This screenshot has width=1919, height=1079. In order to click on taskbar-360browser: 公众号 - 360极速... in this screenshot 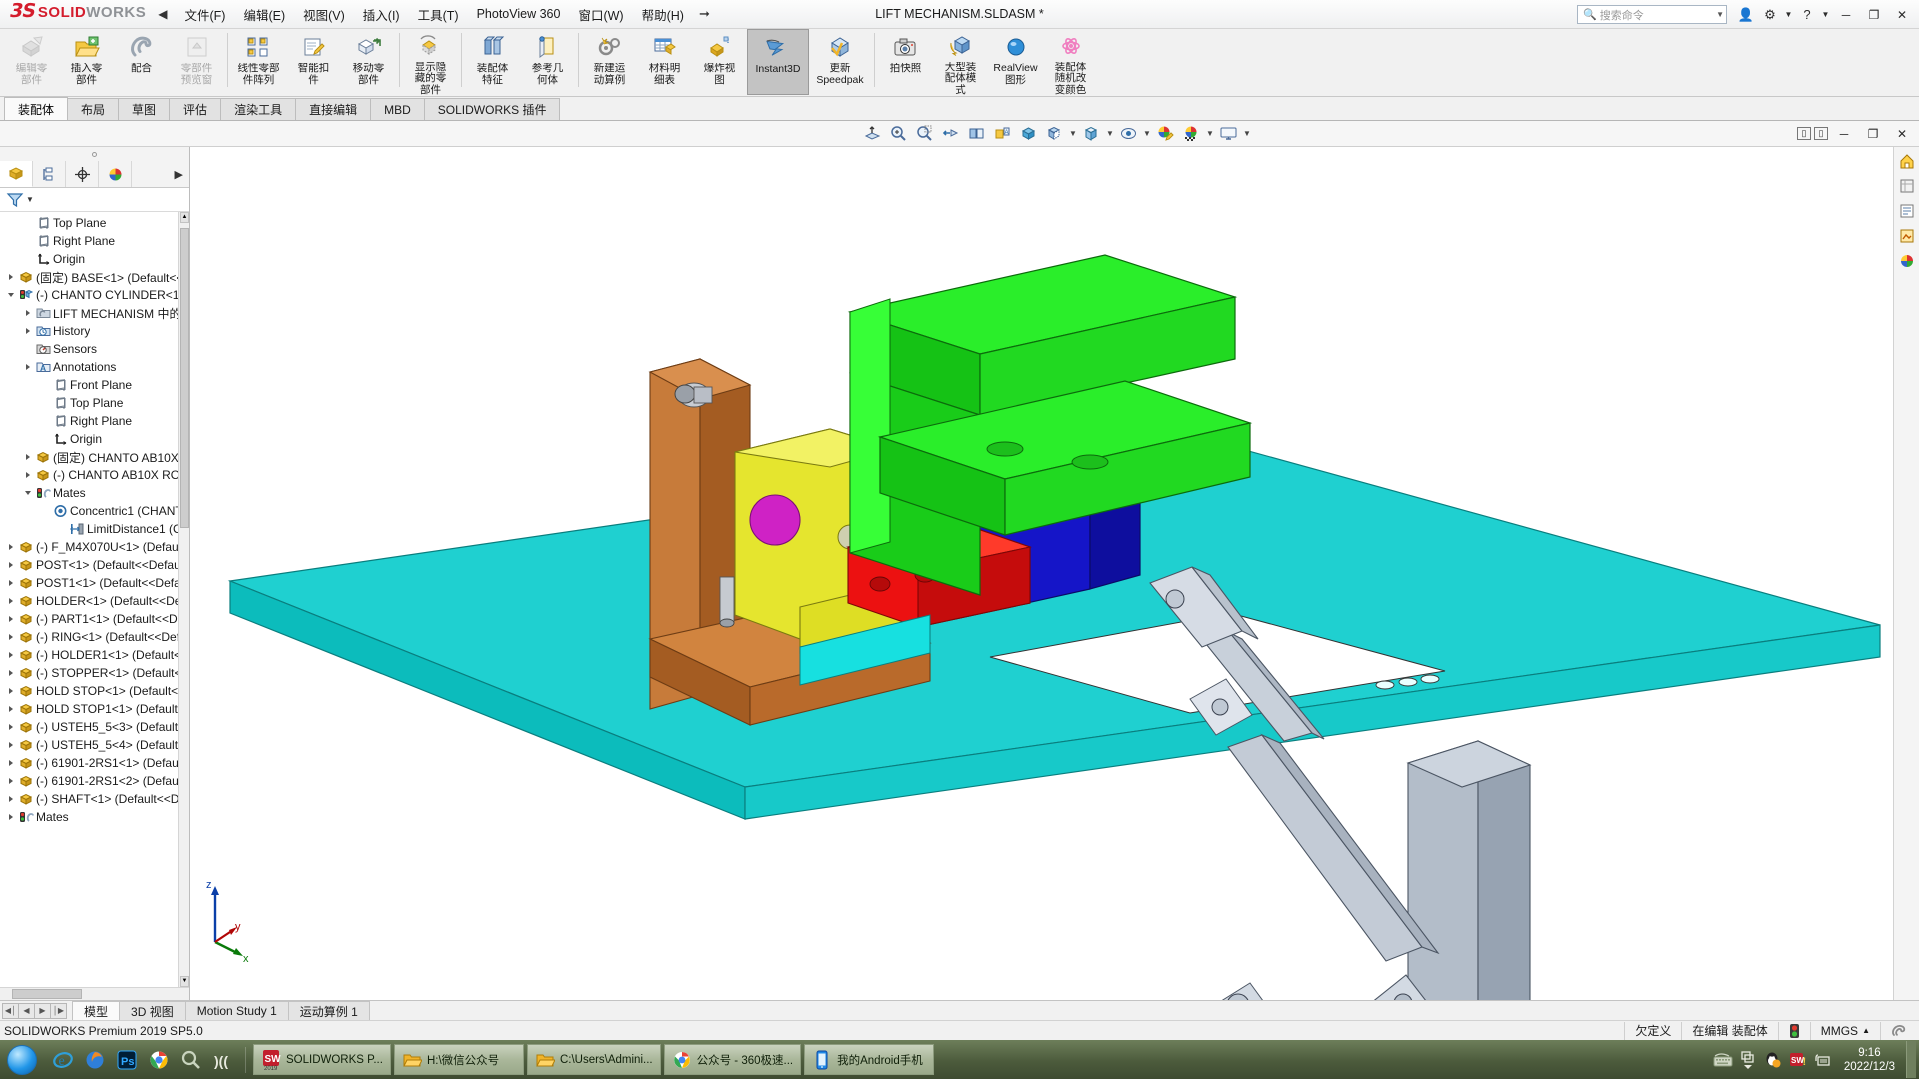, I will do `click(732, 1059)`.